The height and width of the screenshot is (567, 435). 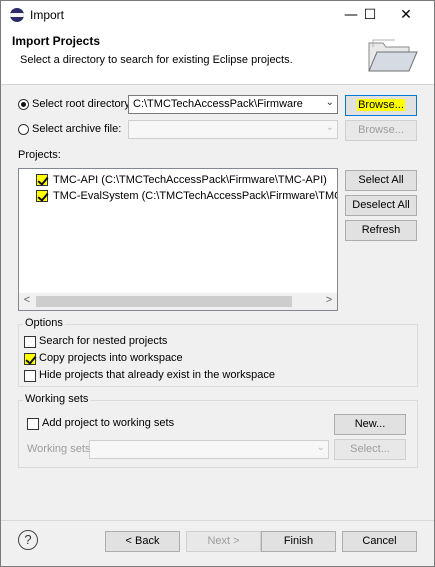 I want to click on working-sets-legend: Working sets, so click(x=57, y=399).